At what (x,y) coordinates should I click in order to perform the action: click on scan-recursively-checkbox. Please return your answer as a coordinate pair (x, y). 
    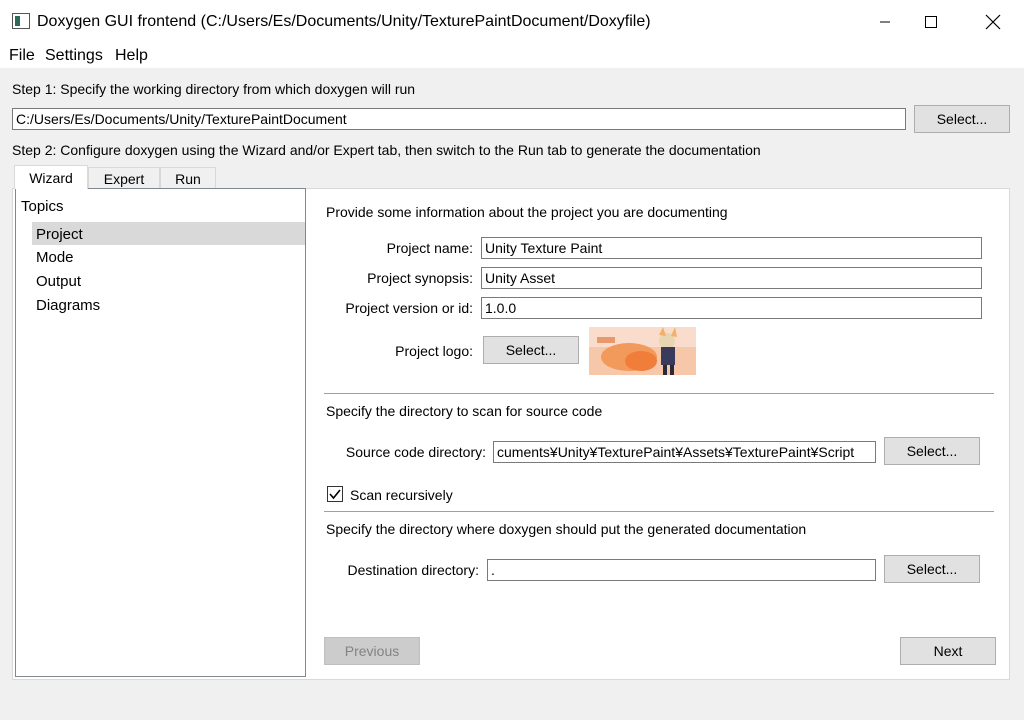
    Looking at the image, I should click on (335, 494).